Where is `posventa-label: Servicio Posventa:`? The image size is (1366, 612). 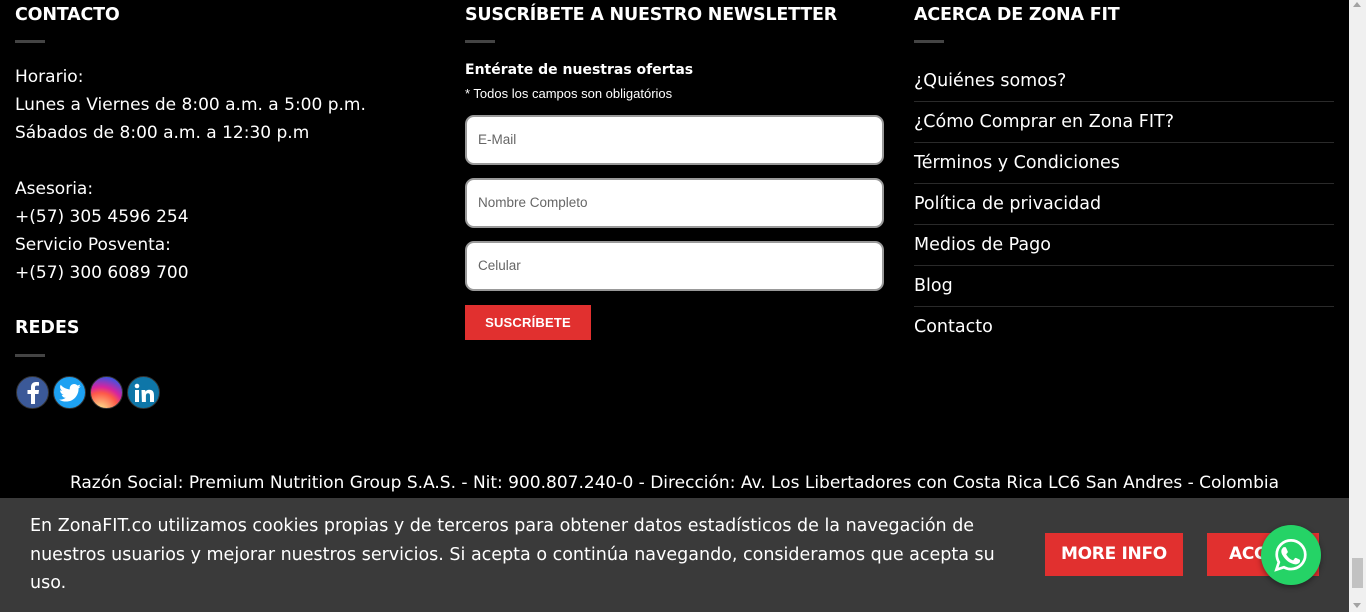 posventa-label: Servicio Posventa: is located at coordinates (93, 245).